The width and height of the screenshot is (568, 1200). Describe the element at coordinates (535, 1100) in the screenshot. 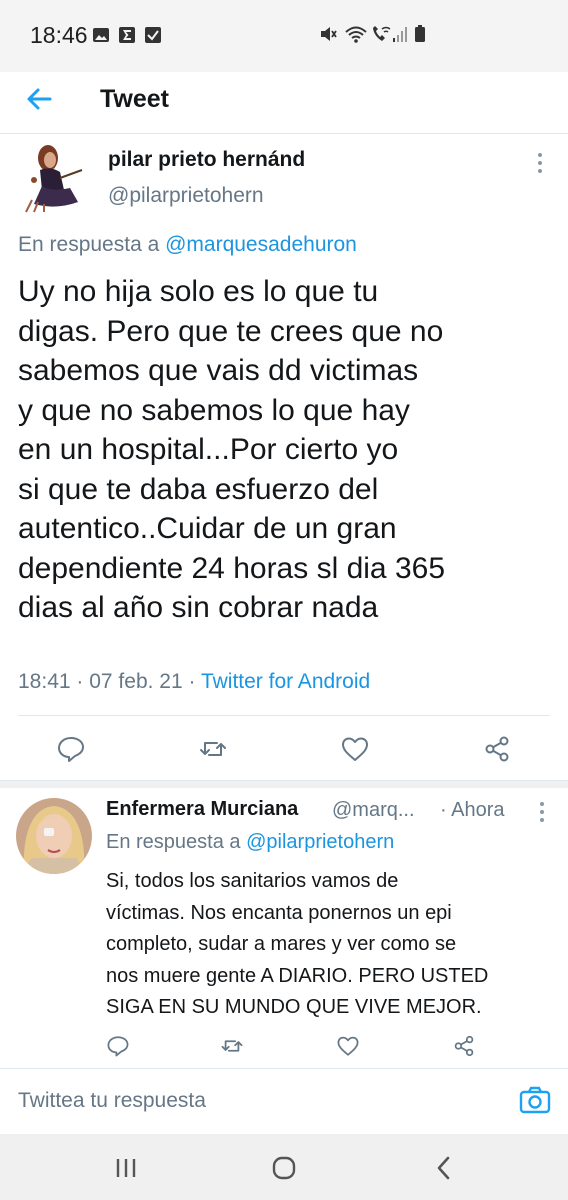

I see `camera-icon` at that location.